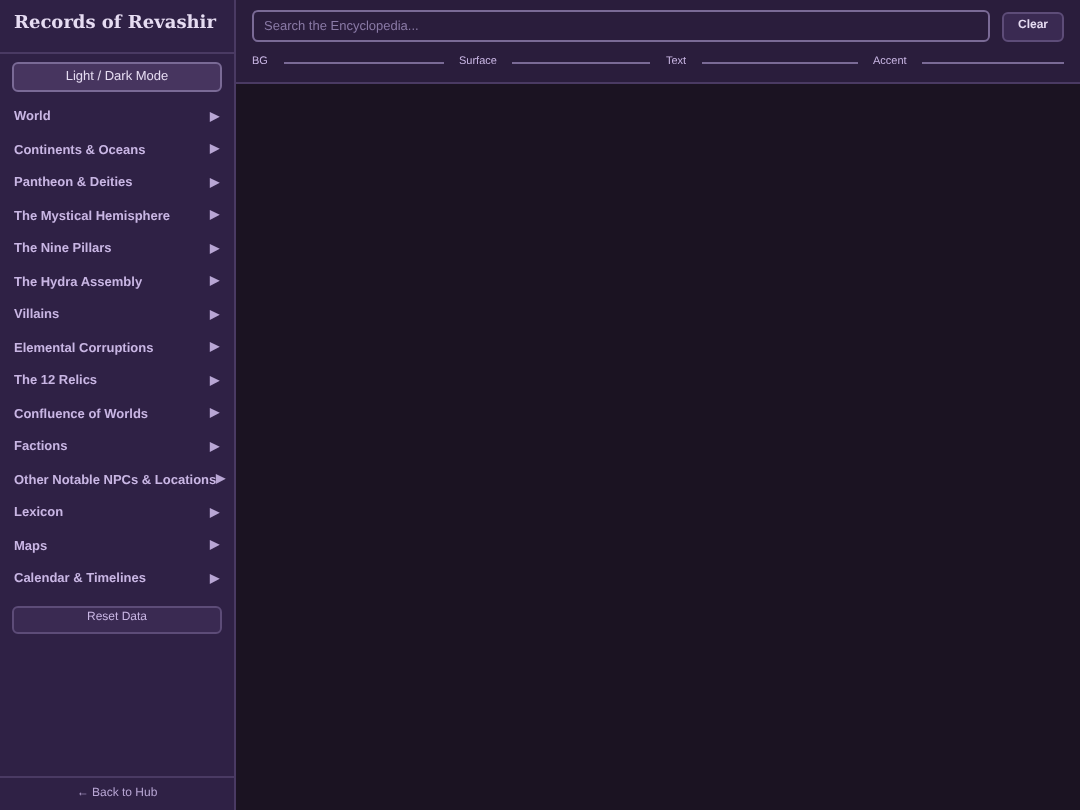  What do you see at coordinates (115, 25) in the screenshot?
I see `sidebar-title: Records of Revashir` at bounding box center [115, 25].